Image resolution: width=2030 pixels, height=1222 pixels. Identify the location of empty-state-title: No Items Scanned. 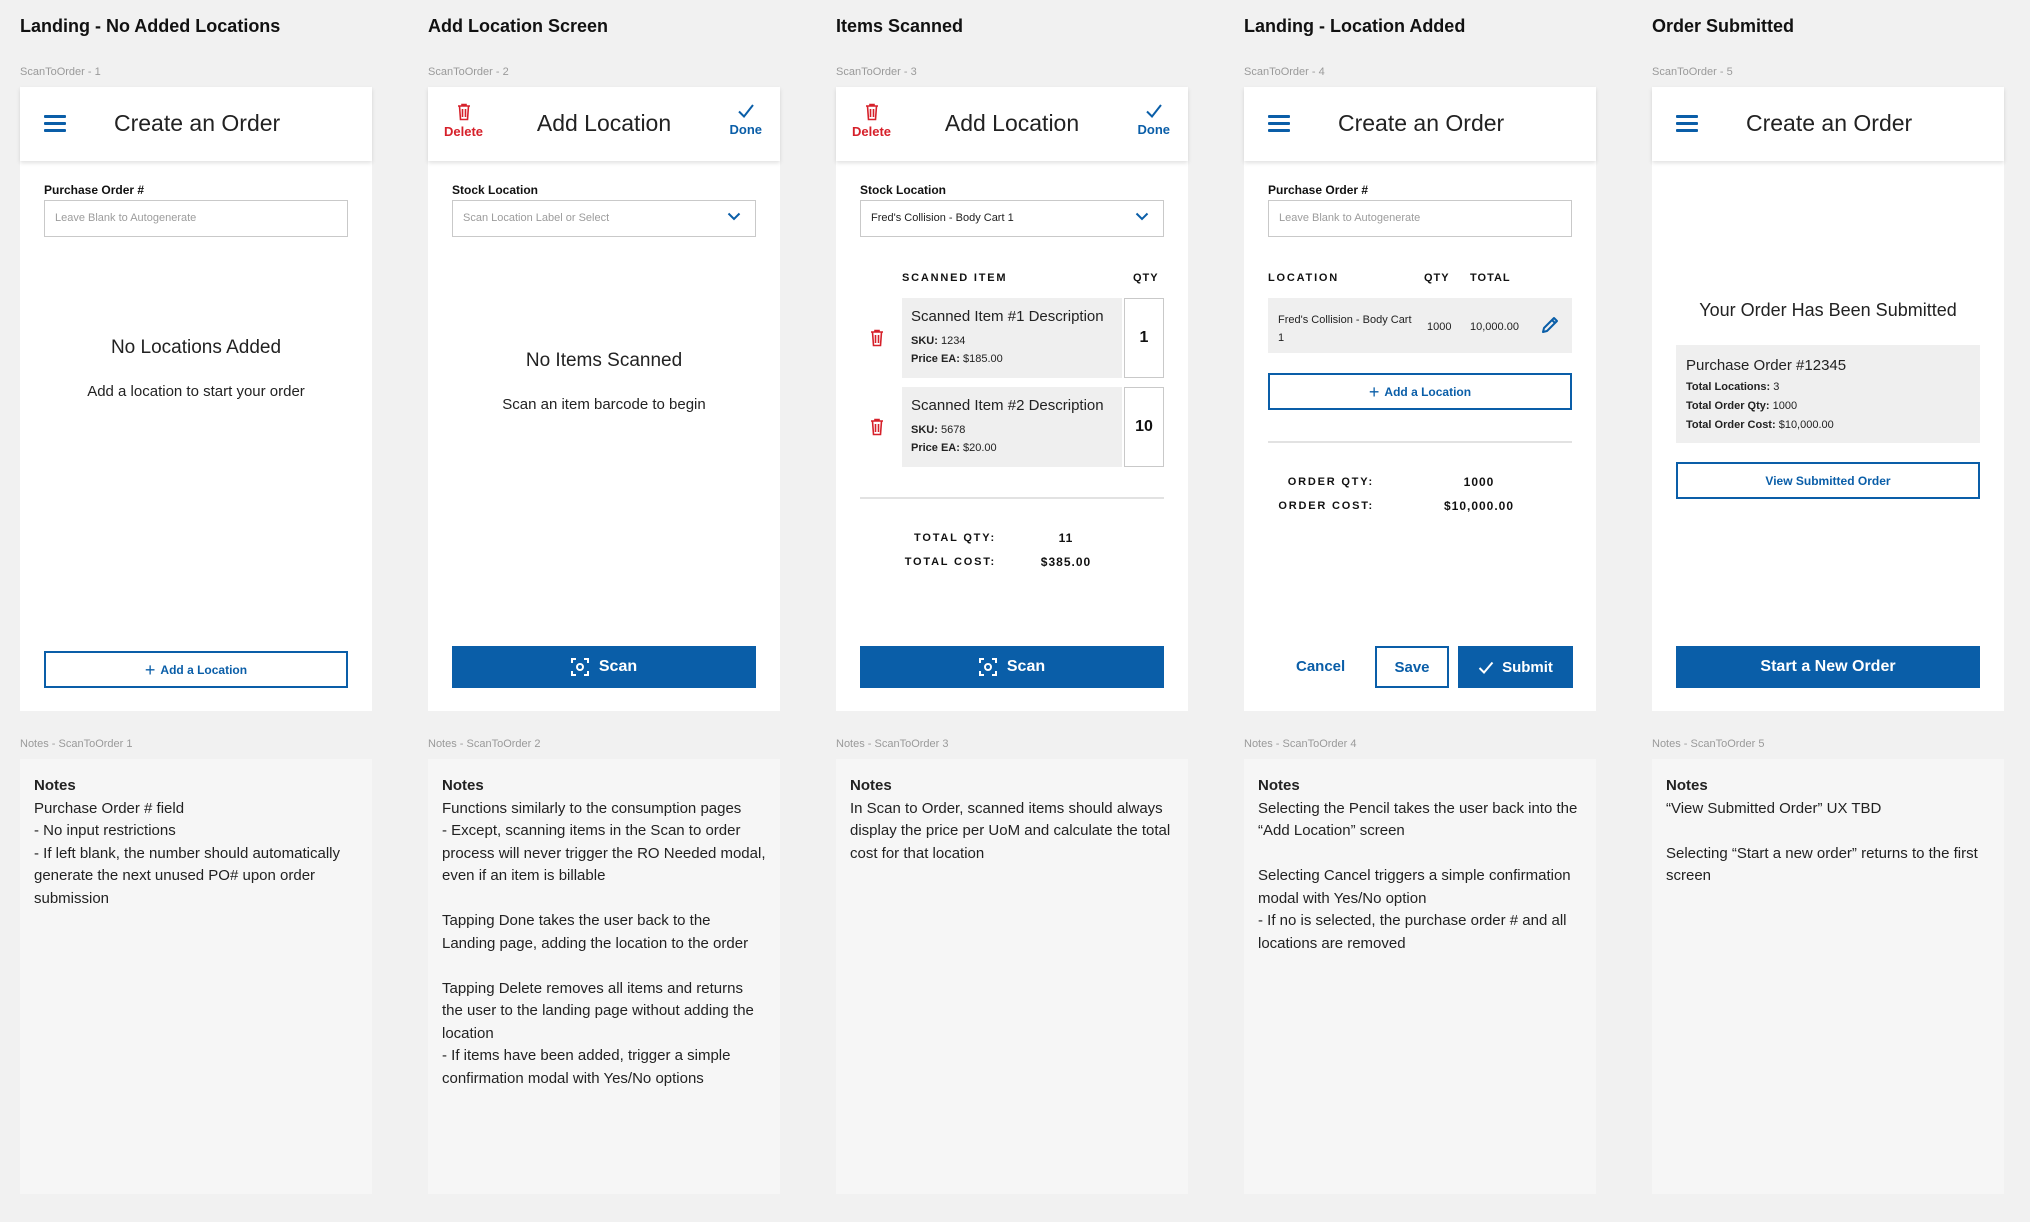
(604, 360).